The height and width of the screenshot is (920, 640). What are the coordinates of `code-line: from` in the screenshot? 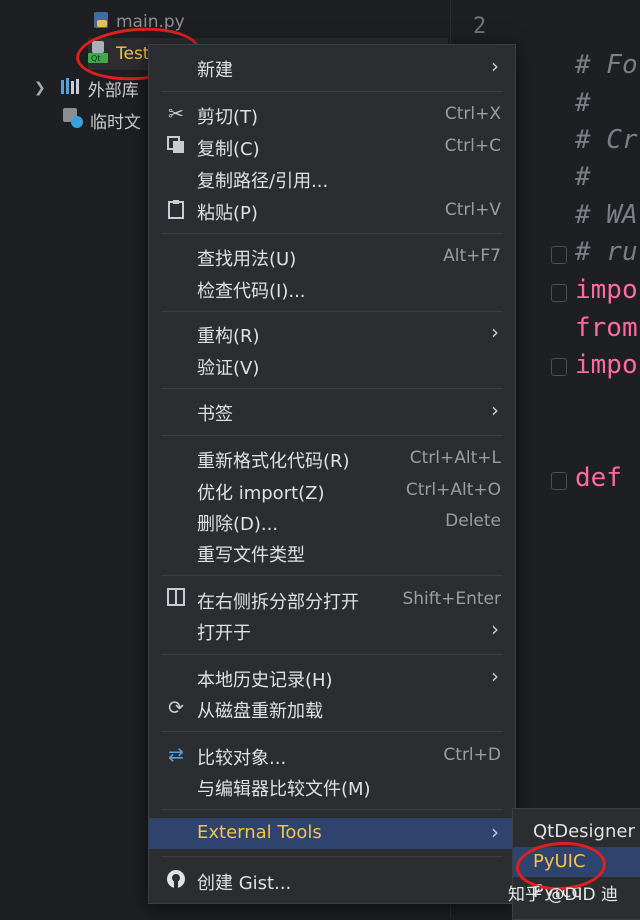 It's located at (606, 328).